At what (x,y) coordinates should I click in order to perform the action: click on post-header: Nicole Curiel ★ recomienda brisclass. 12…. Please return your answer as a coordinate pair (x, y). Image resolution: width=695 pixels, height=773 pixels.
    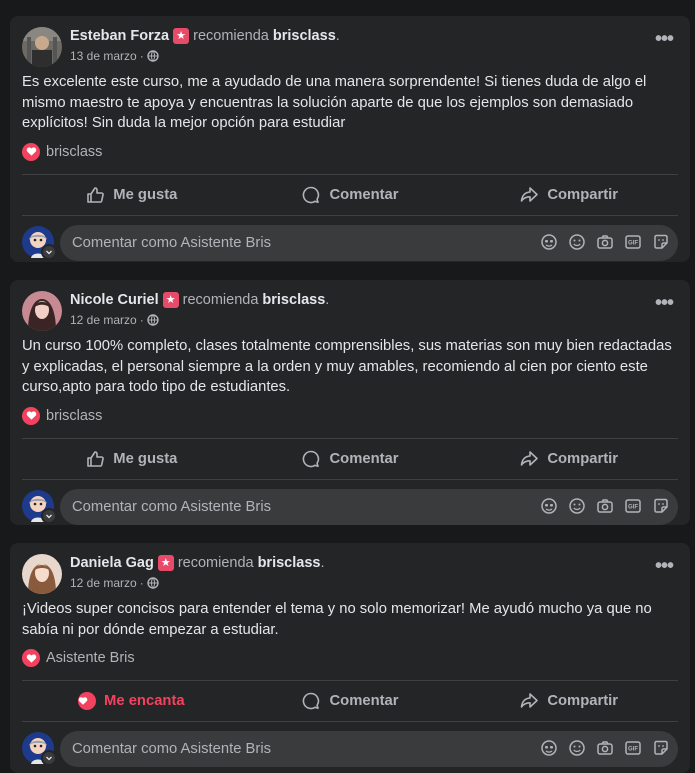
    Looking at the image, I should click on (350, 308).